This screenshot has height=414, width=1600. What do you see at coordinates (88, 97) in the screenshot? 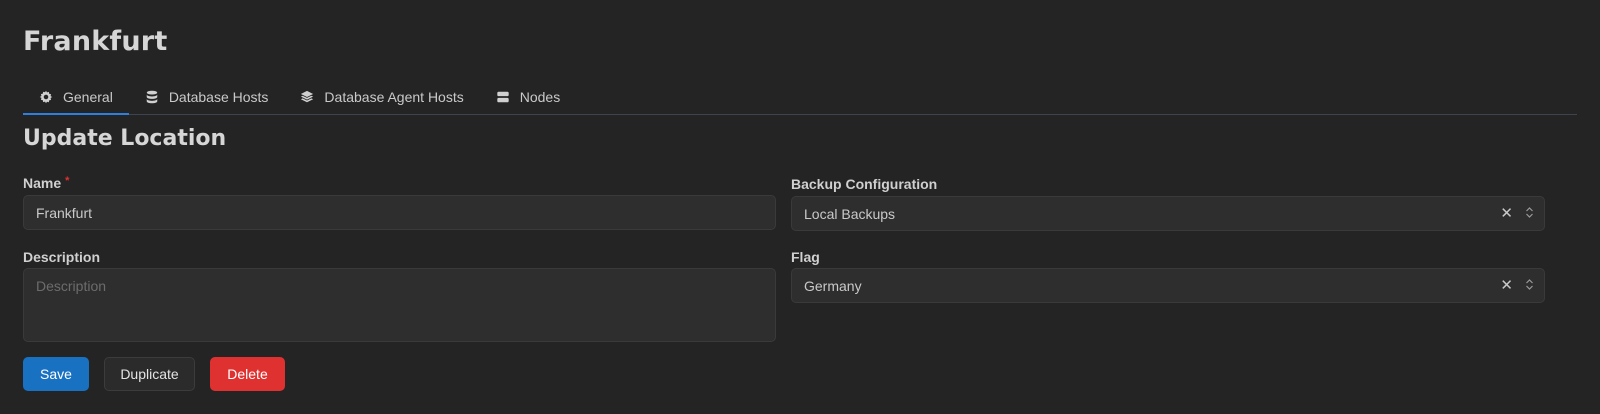
I see `tab-label: General` at bounding box center [88, 97].